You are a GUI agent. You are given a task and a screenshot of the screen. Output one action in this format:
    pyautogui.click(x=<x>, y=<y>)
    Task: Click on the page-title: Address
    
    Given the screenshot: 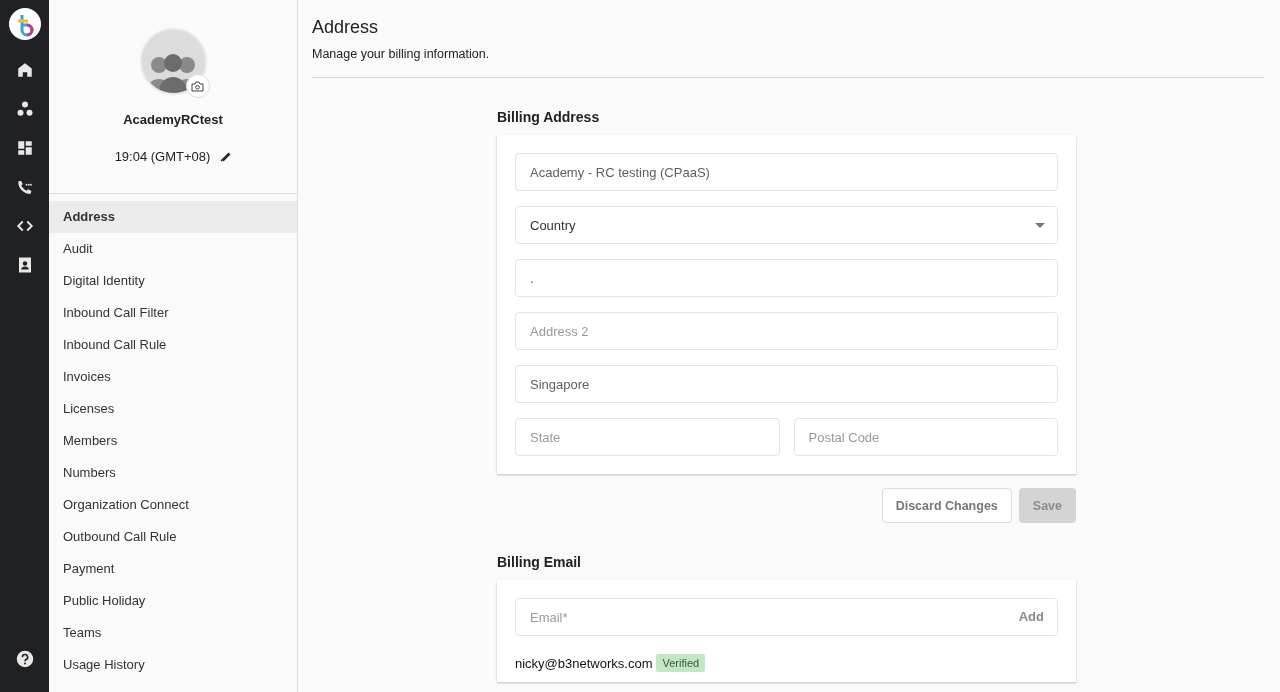 What is the action you would take?
    pyautogui.click(x=346, y=27)
    